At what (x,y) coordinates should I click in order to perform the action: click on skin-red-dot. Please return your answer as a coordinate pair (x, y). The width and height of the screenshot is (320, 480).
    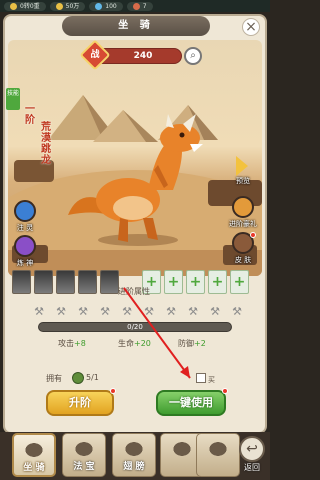
    Looking at the image, I should click on (253, 235).